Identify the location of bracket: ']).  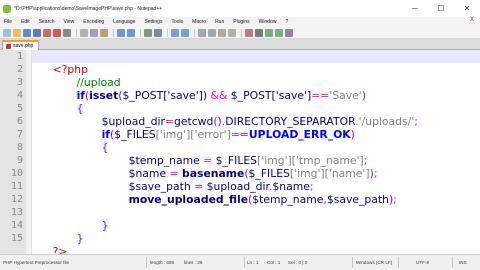
(201, 95).